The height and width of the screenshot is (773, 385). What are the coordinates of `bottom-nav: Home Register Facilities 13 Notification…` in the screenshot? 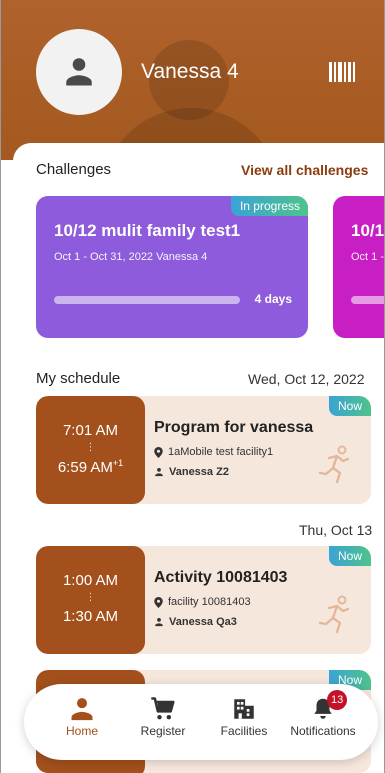 It's located at (201, 722).